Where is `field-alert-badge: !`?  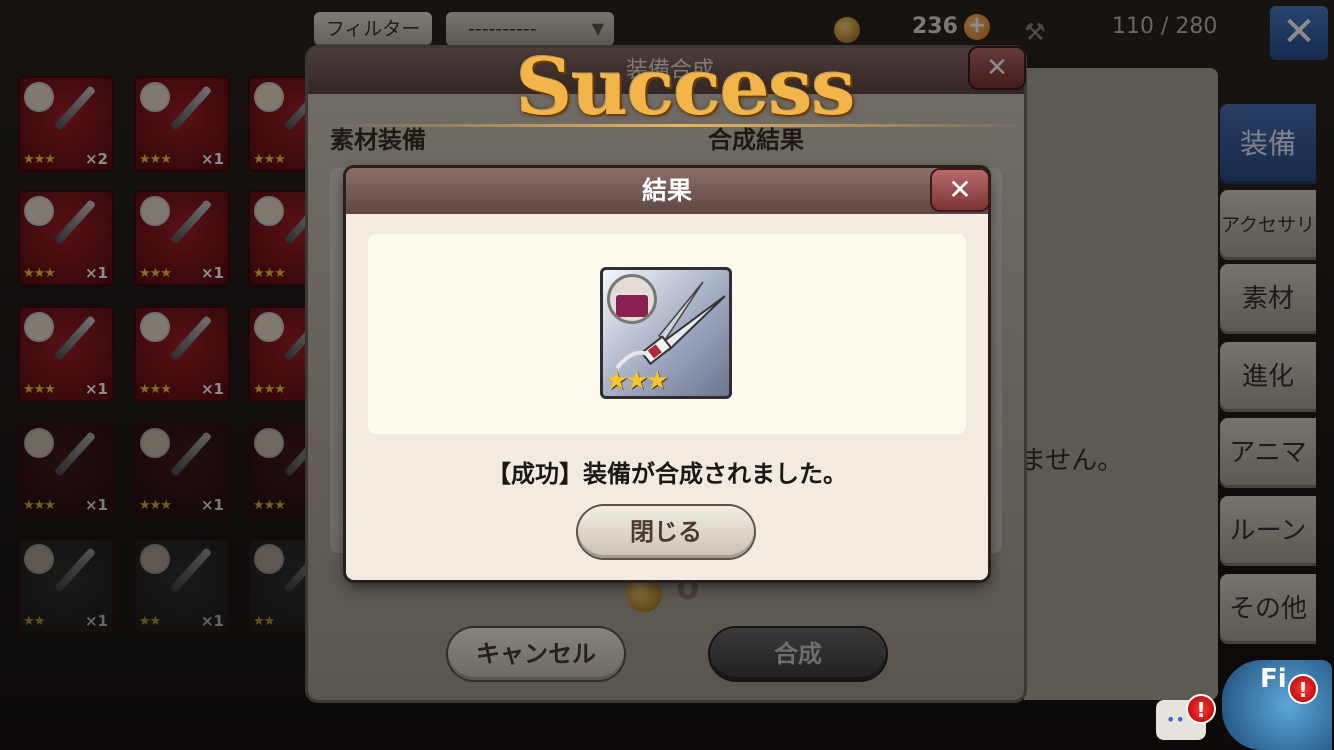
field-alert-badge: ! is located at coordinates (1303, 689).